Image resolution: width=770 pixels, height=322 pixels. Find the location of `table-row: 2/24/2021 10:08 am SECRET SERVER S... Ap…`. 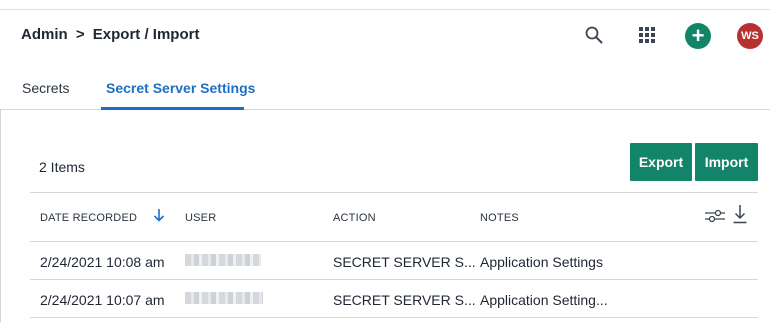

table-row: 2/24/2021 10:08 am SECRET SERVER S... Ap… is located at coordinates (394, 261).